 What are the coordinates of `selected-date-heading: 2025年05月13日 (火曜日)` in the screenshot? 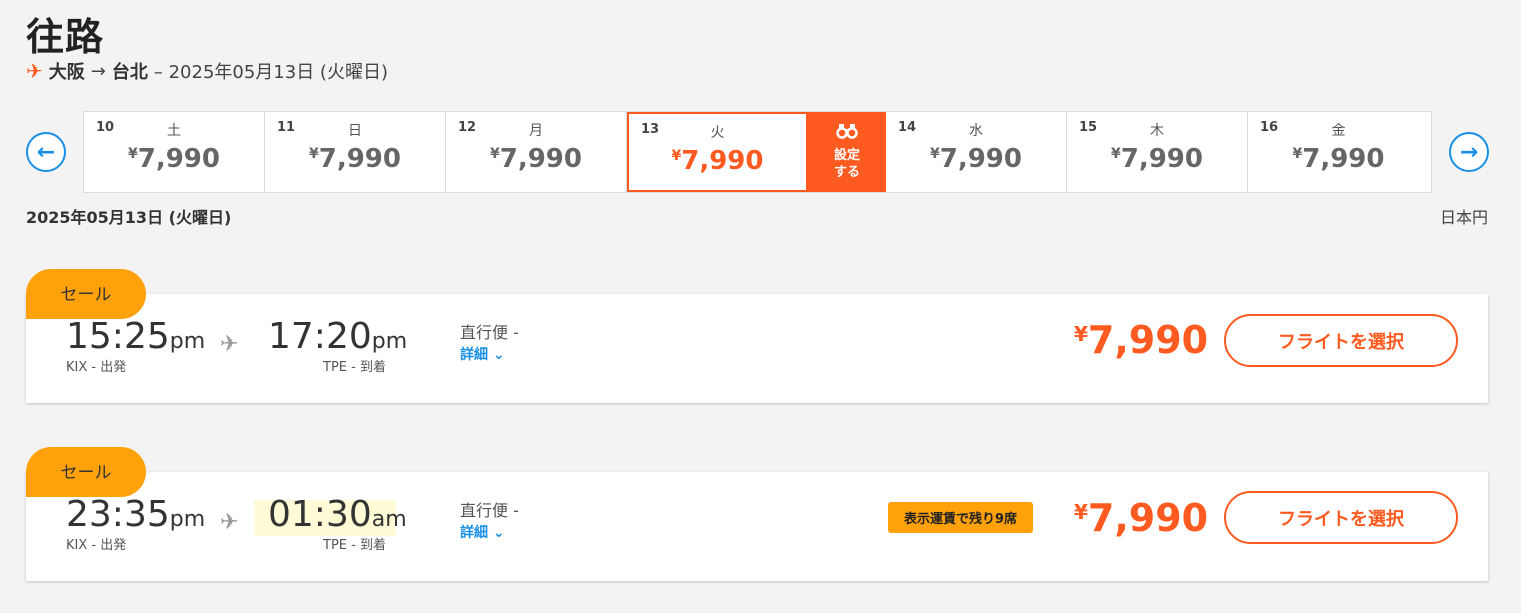 It's located at (129, 217).